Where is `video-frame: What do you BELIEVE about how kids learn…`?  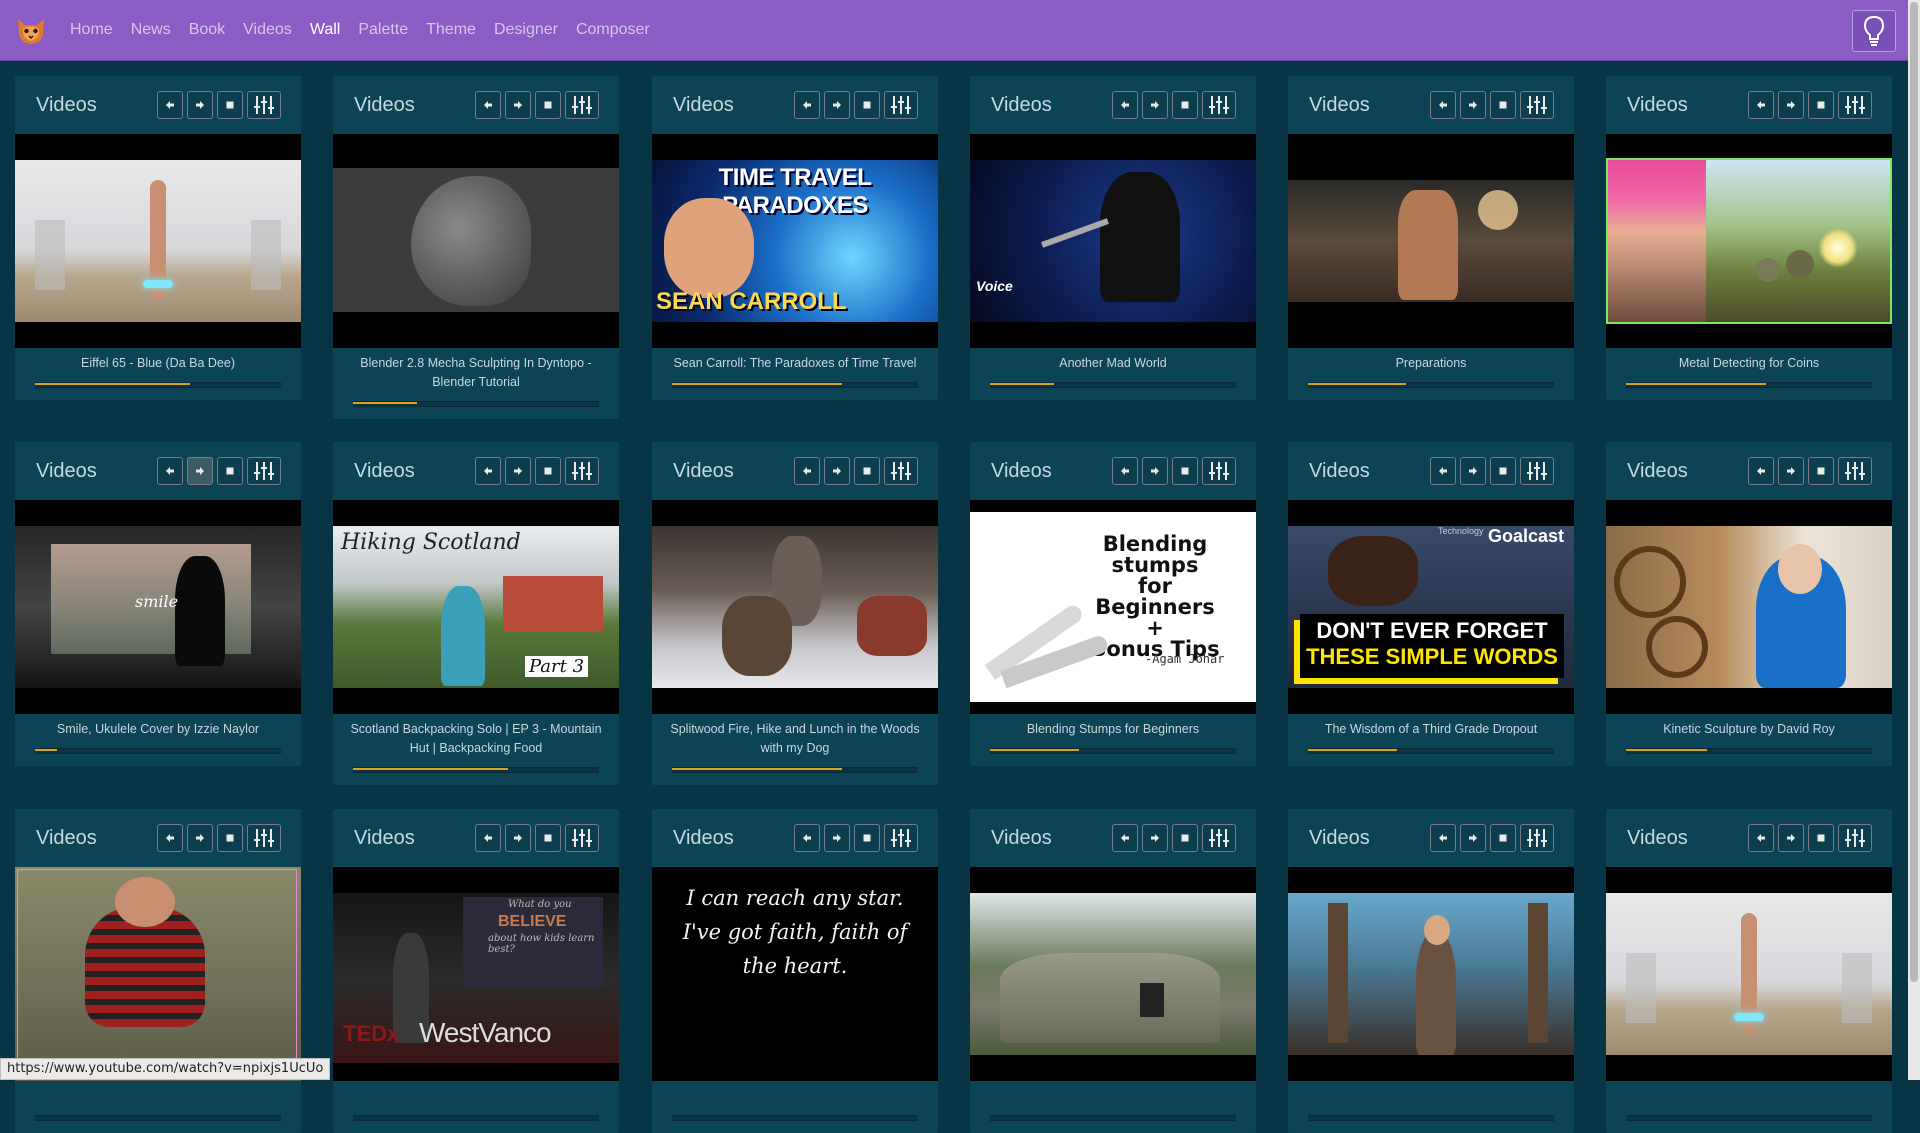 video-frame: What do you BELIEVE about how kids learn… is located at coordinates (476, 974).